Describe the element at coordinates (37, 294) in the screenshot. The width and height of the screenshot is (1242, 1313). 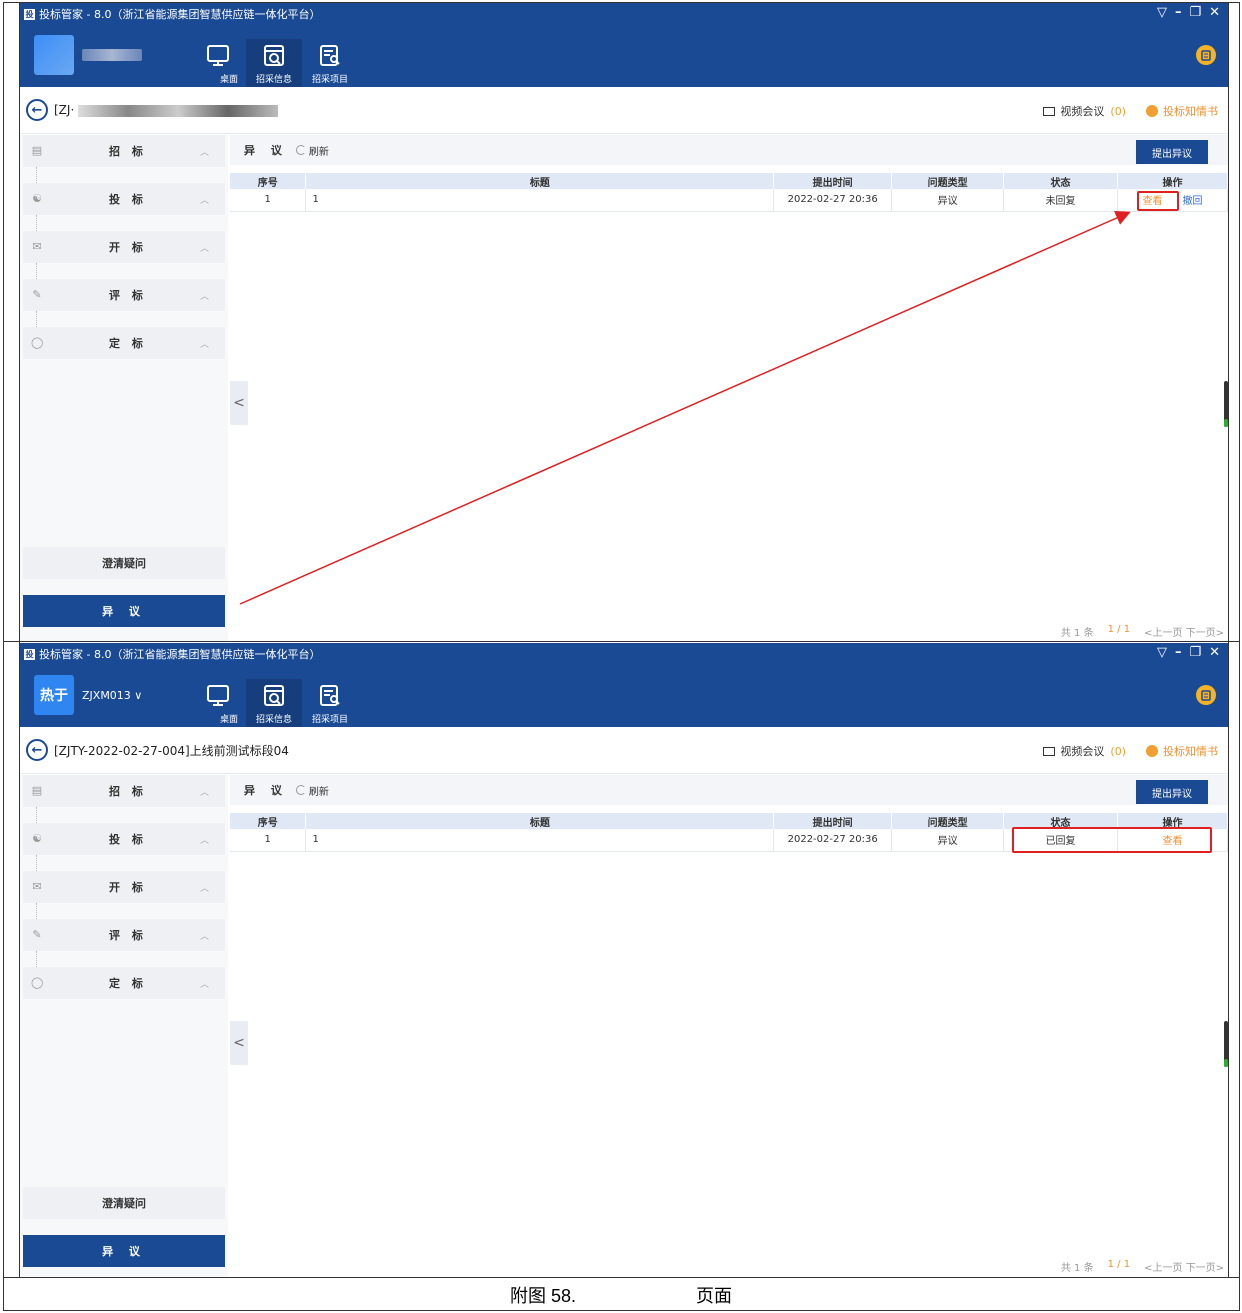
I see `edit-icon: ✎` at that location.